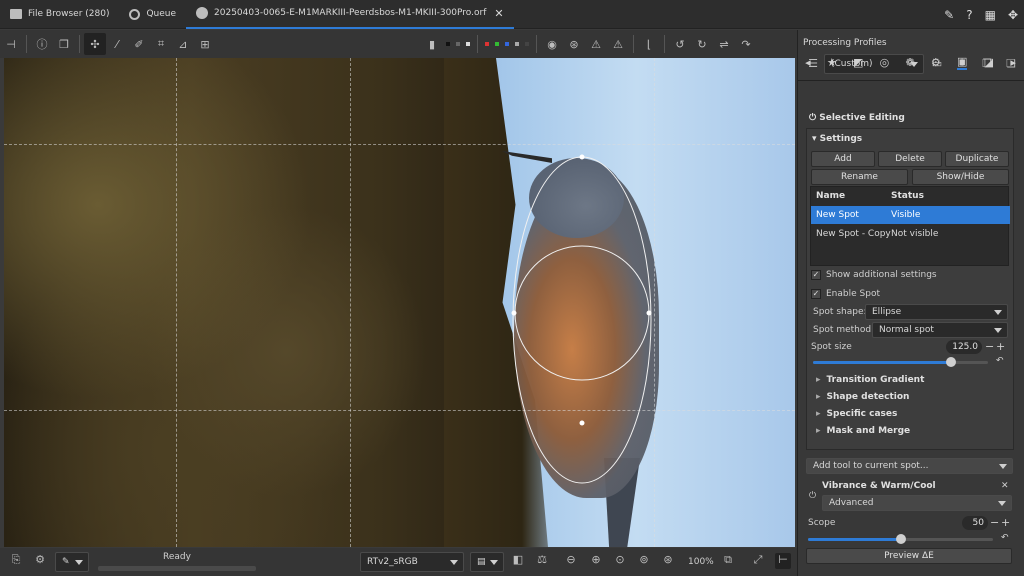  Describe the element at coordinates (816, 275) in the screenshot. I see `show-additional-checkbox: ✓` at that location.